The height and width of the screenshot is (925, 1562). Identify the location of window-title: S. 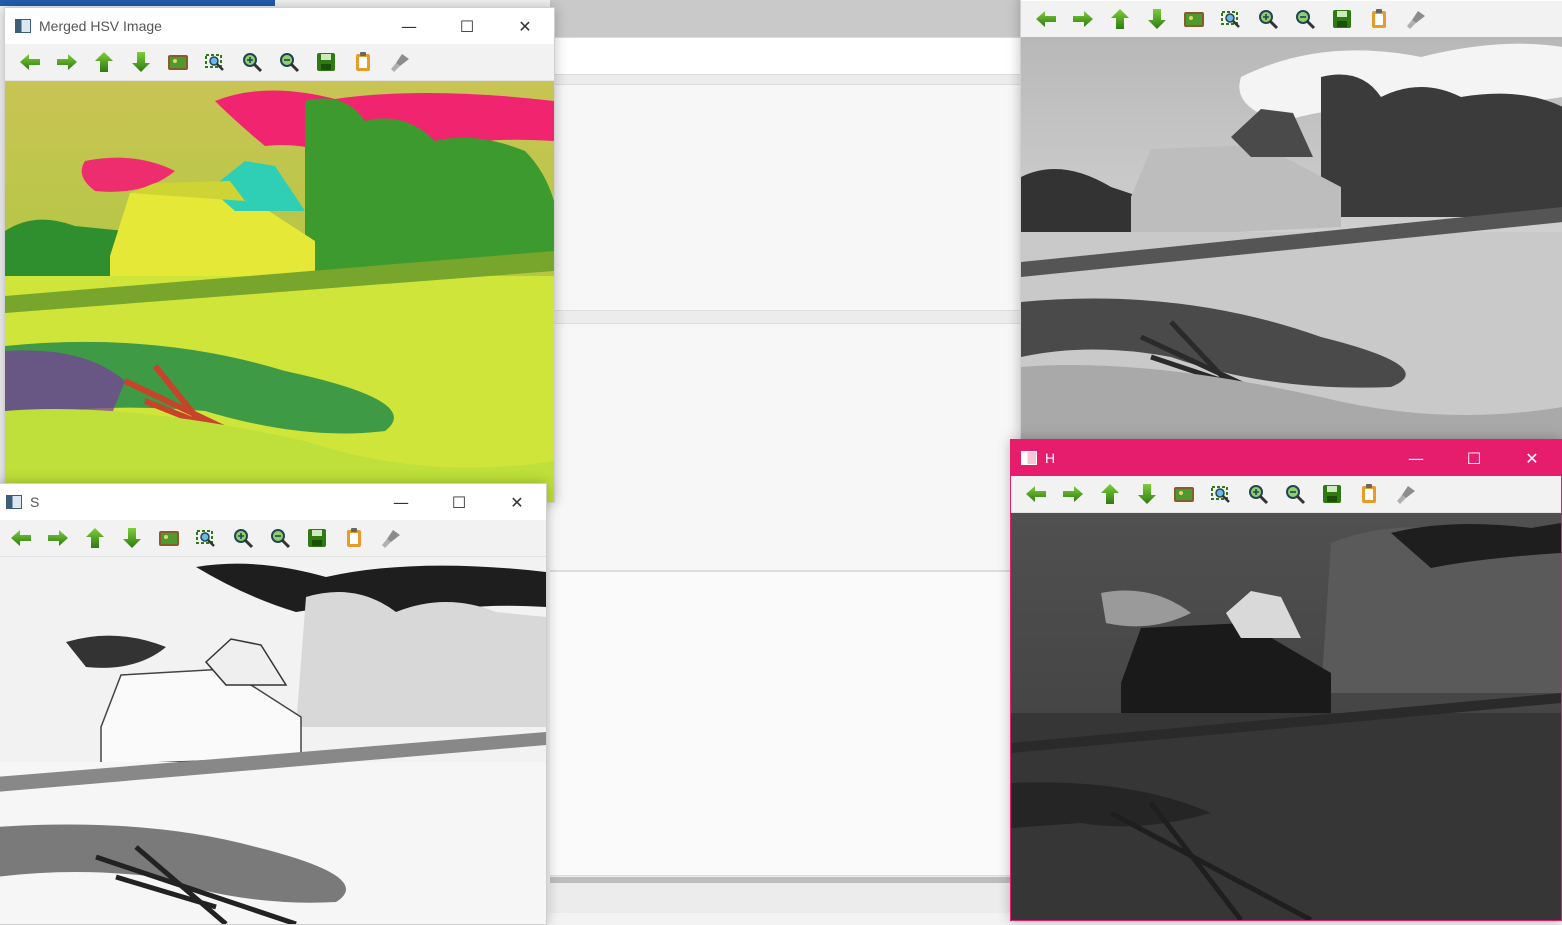
(35, 502).